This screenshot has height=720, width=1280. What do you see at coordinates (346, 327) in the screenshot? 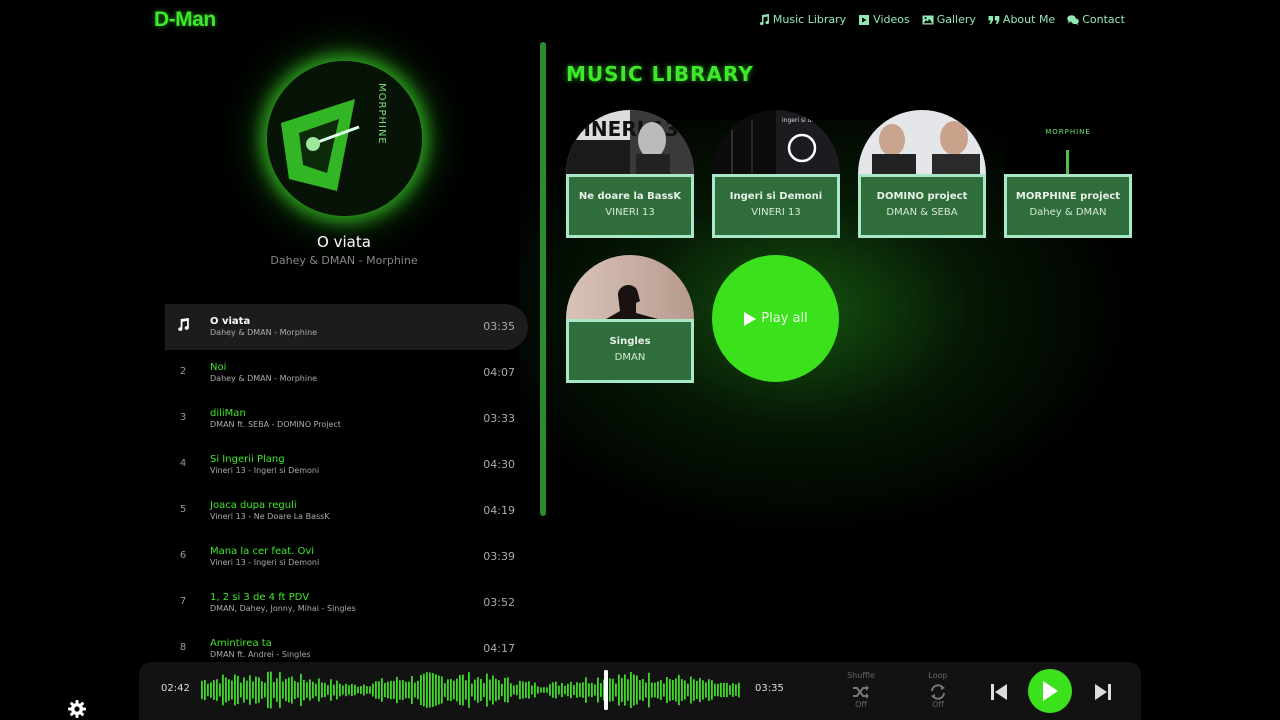
I see `track-row: O viata Dahey & DMAN - Morphine 03:35` at bounding box center [346, 327].